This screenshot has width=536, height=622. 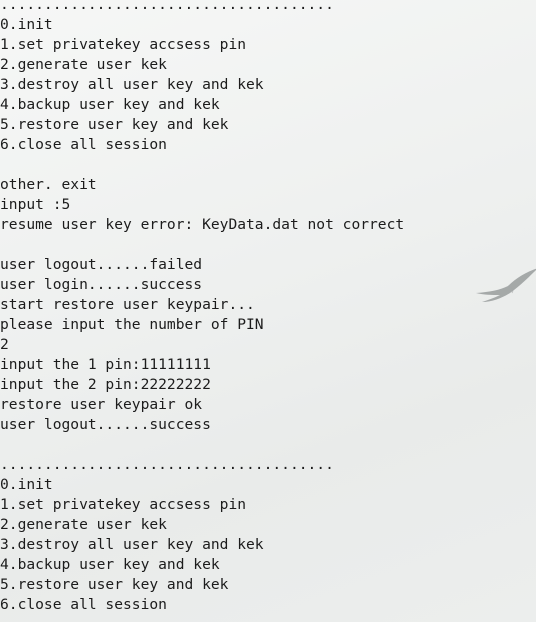 I want to click on console-line: input :5, so click(x=35, y=204).